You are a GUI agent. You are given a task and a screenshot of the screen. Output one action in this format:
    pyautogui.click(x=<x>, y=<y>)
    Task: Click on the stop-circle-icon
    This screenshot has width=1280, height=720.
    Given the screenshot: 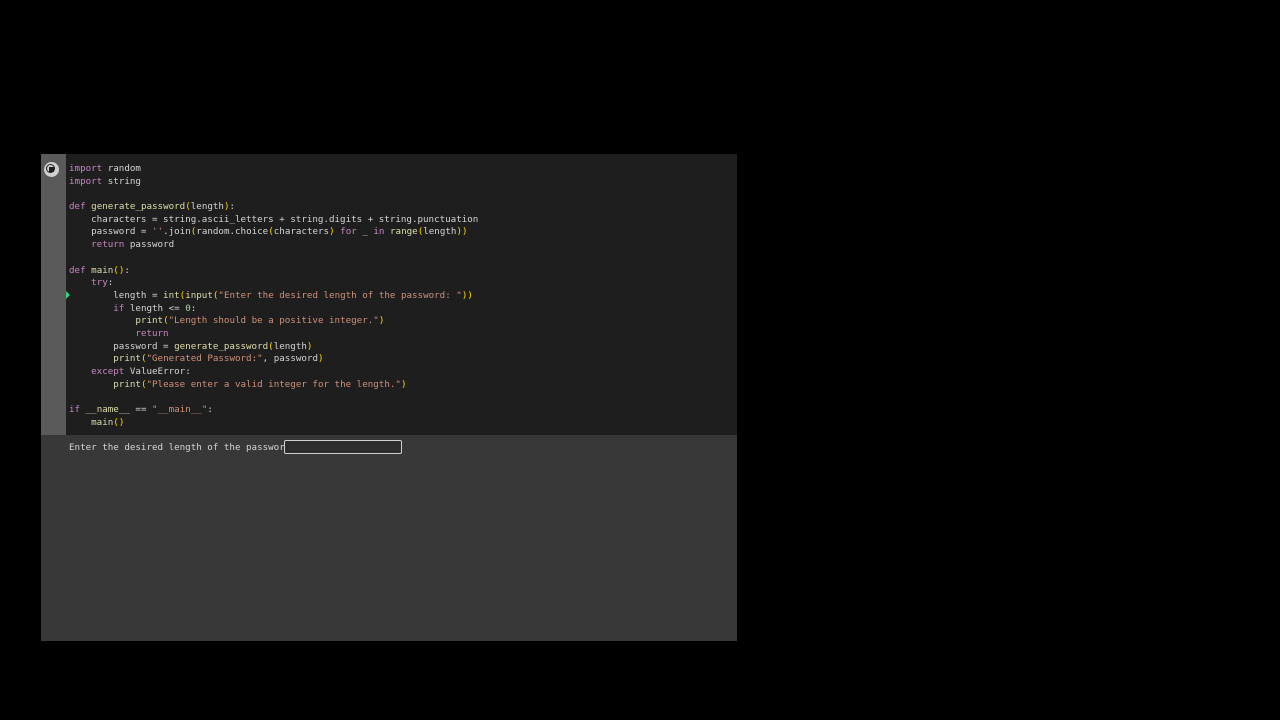 What is the action you would take?
    pyautogui.click(x=51, y=169)
    